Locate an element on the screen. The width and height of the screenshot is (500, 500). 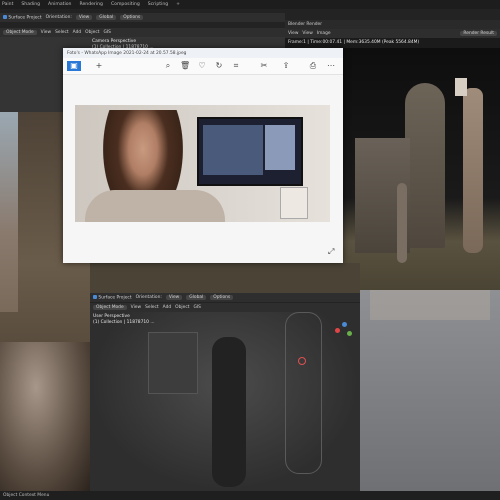
top-select-menu: Select is located at coordinates (62, 32).